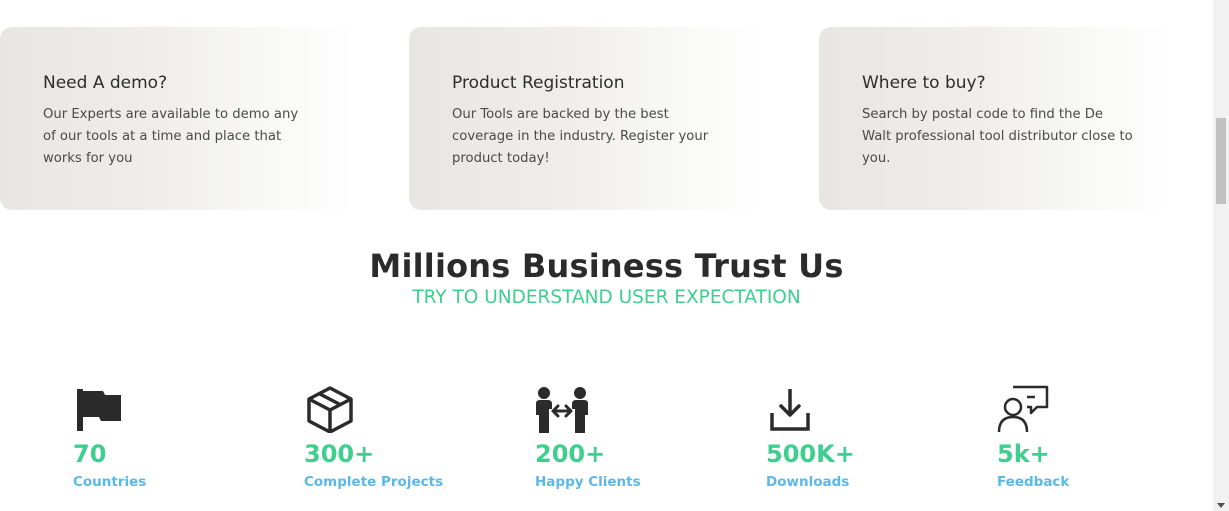  What do you see at coordinates (538, 83) in the screenshot?
I see `card-title: Product Registration` at bounding box center [538, 83].